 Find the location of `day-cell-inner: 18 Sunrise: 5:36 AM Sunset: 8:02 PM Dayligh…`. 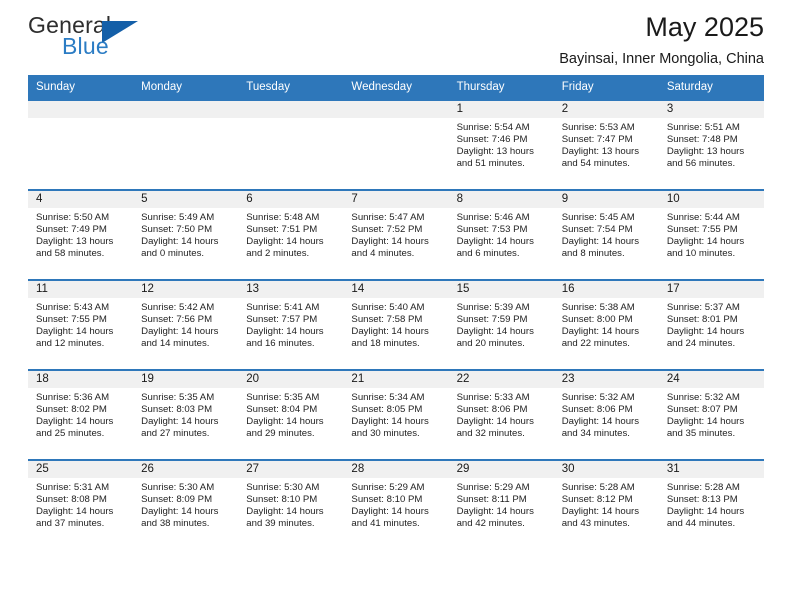

day-cell-inner: 18 Sunrise: 5:36 AM Sunset: 8:02 PM Dayligh… is located at coordinates (81, 415).